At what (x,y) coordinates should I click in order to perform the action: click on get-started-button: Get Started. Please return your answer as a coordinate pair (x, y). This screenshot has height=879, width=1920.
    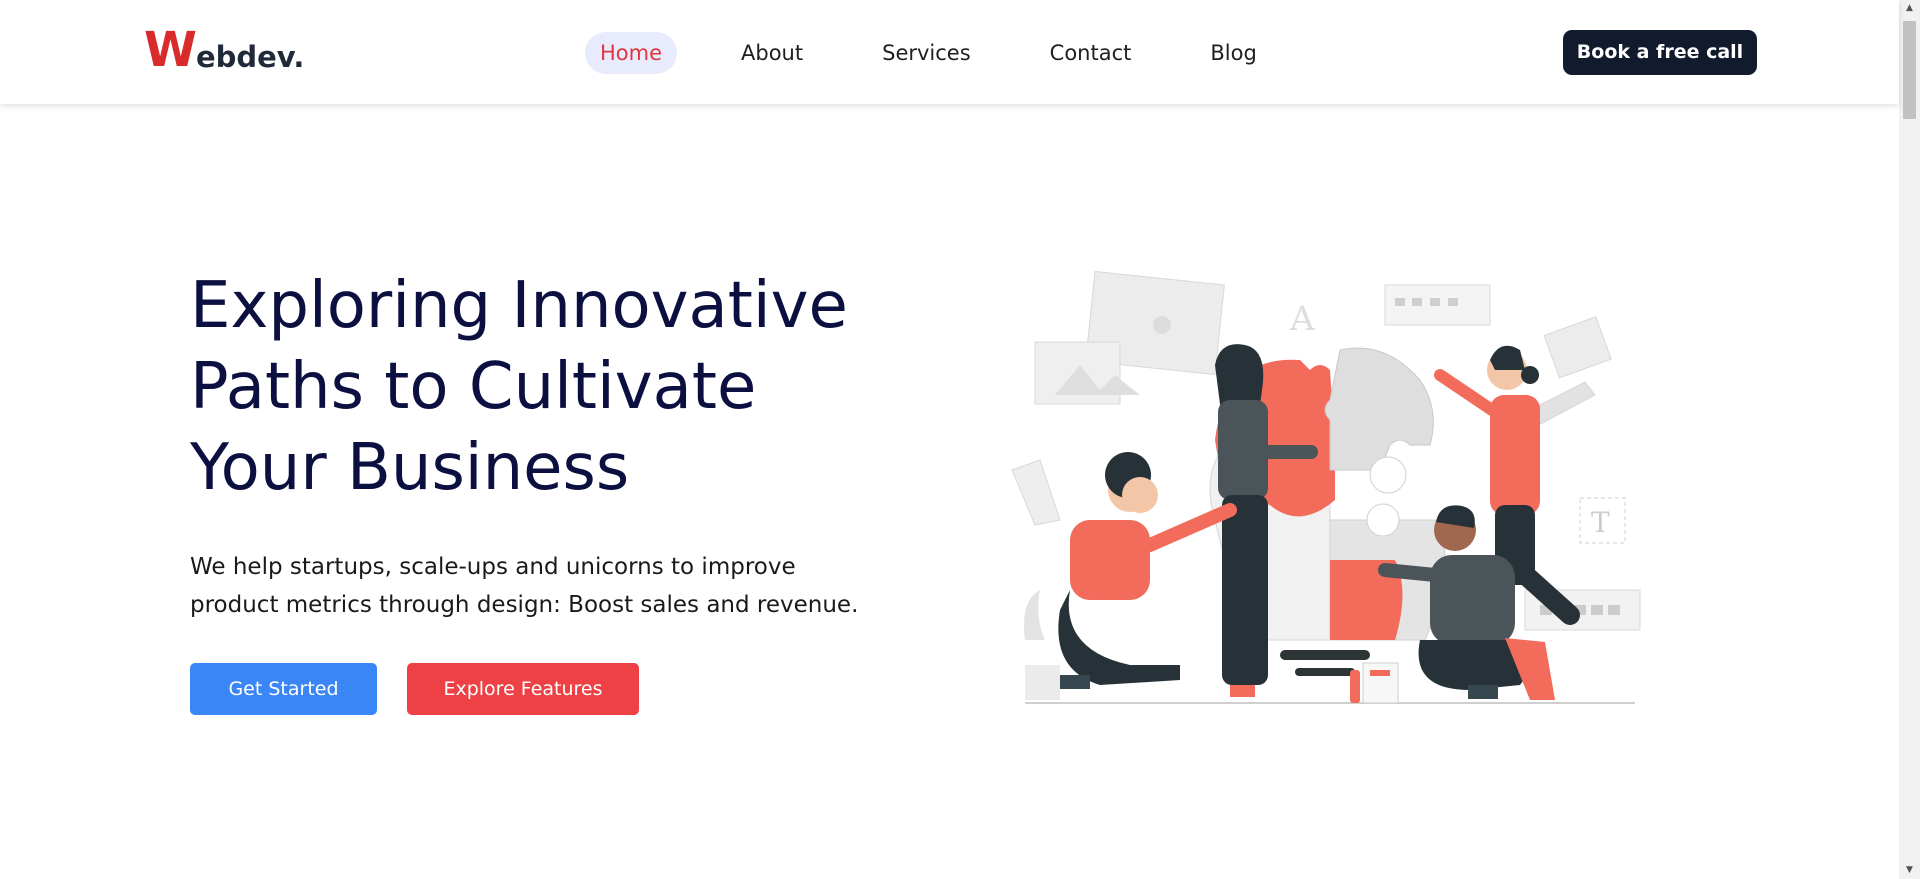
    Looking at the image, I should click on (283, 689).